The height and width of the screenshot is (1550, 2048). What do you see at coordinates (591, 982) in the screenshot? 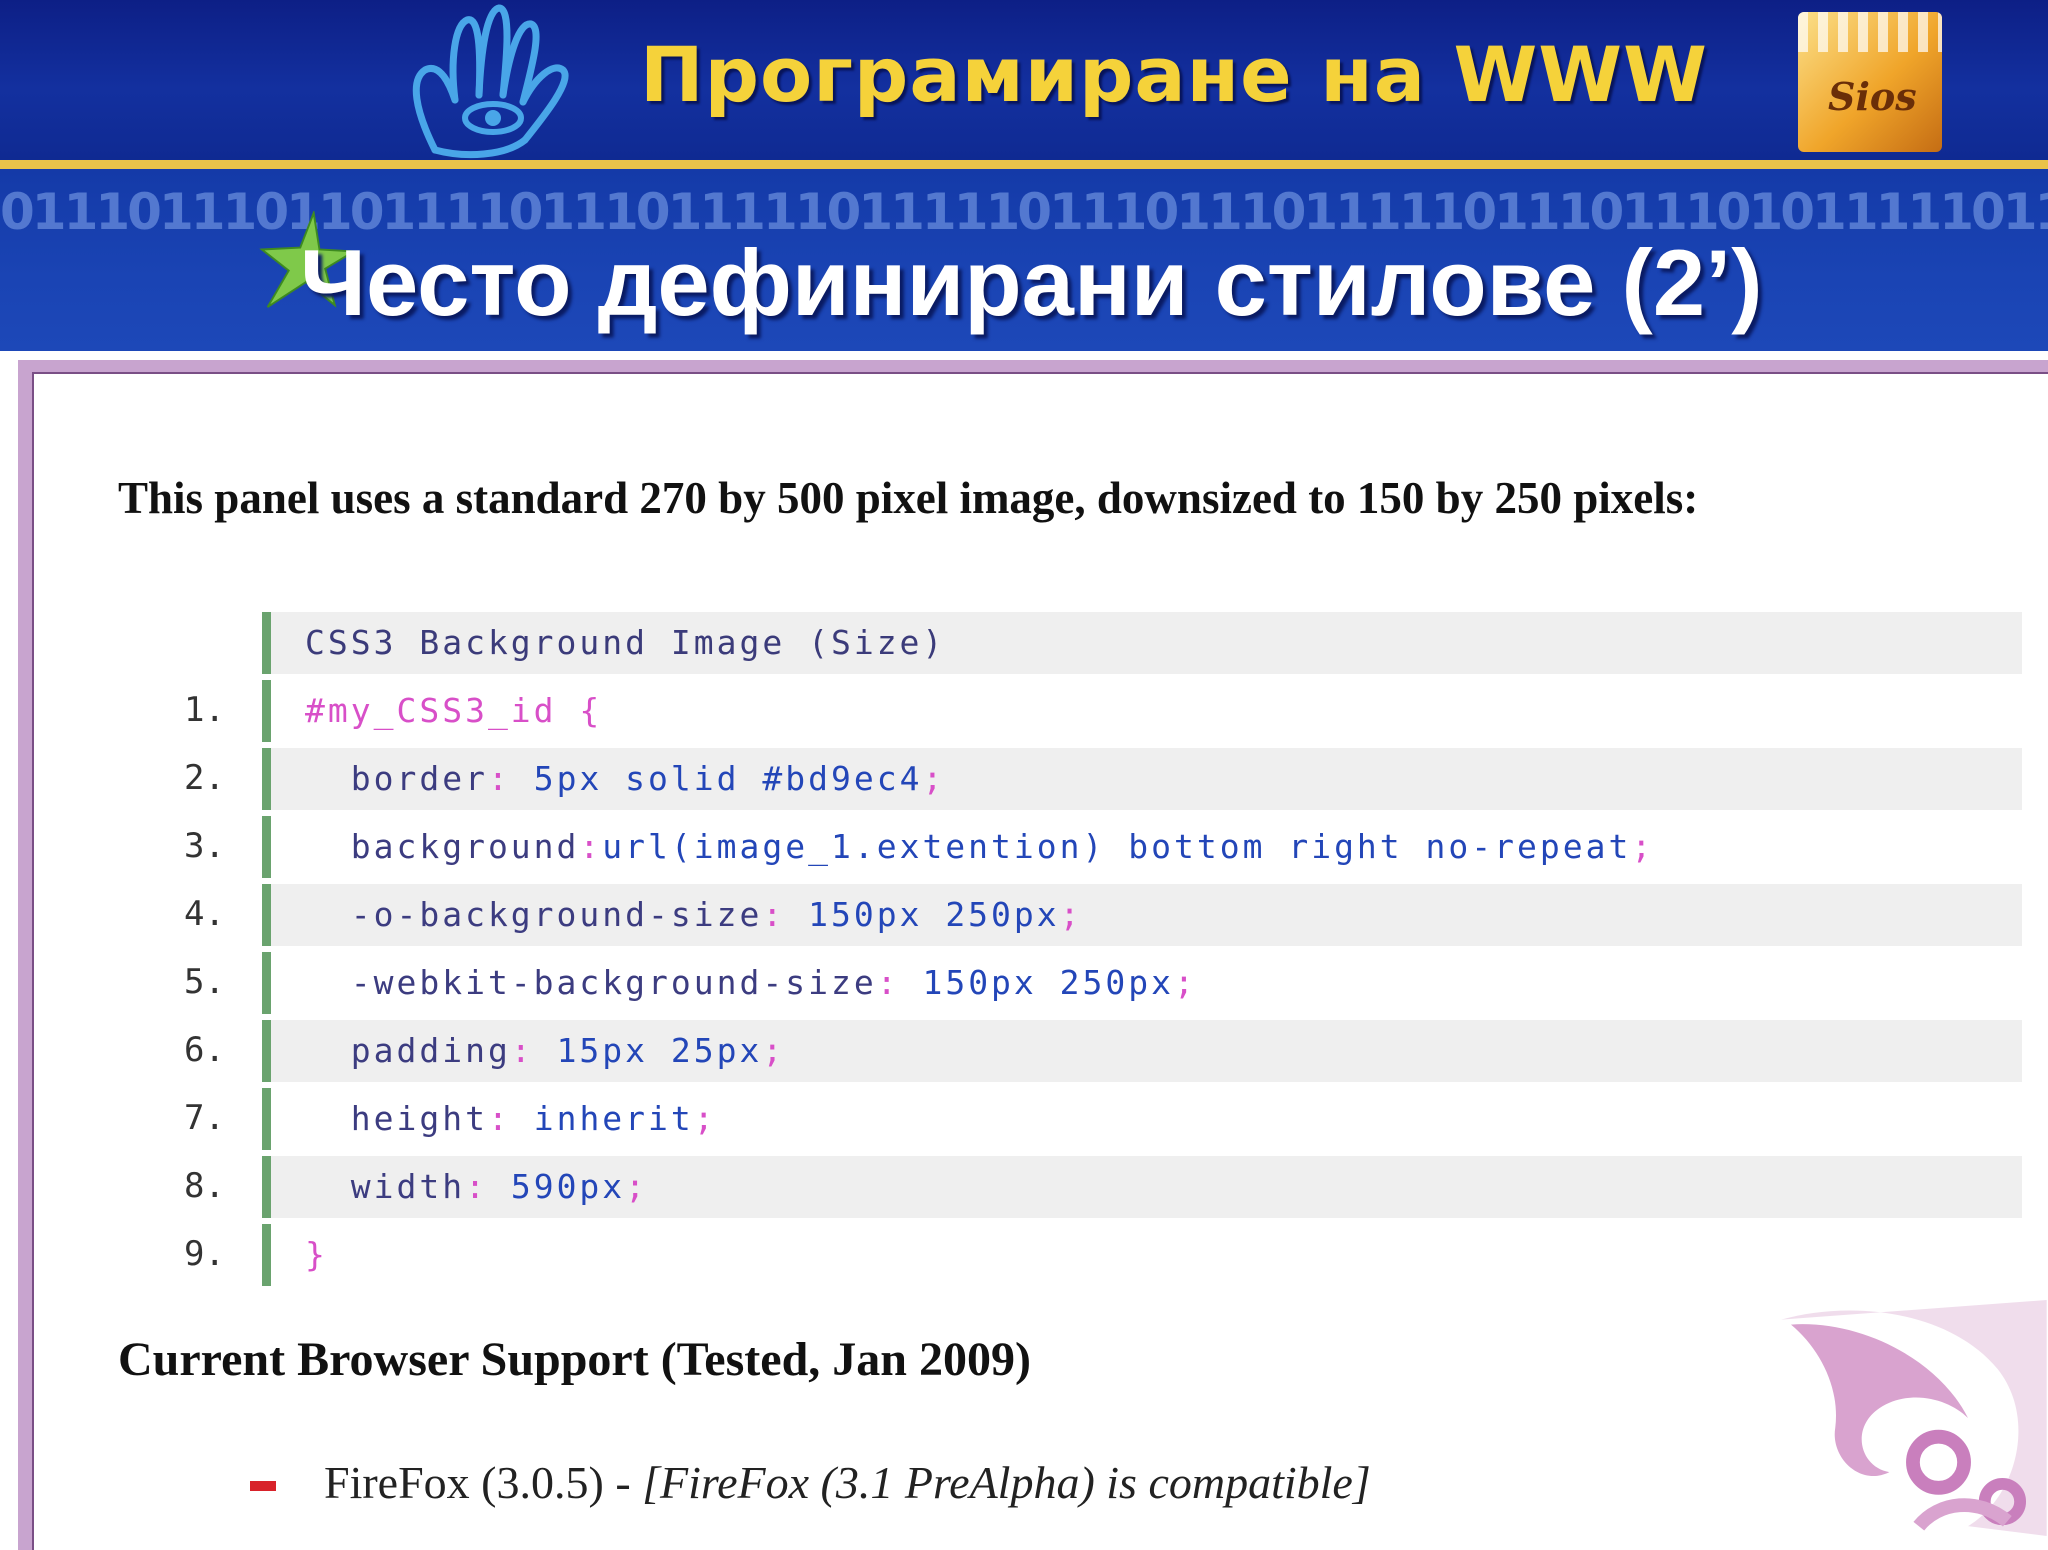
I see `code-property: -webkit-background-size` at bounding box center [591, 982].